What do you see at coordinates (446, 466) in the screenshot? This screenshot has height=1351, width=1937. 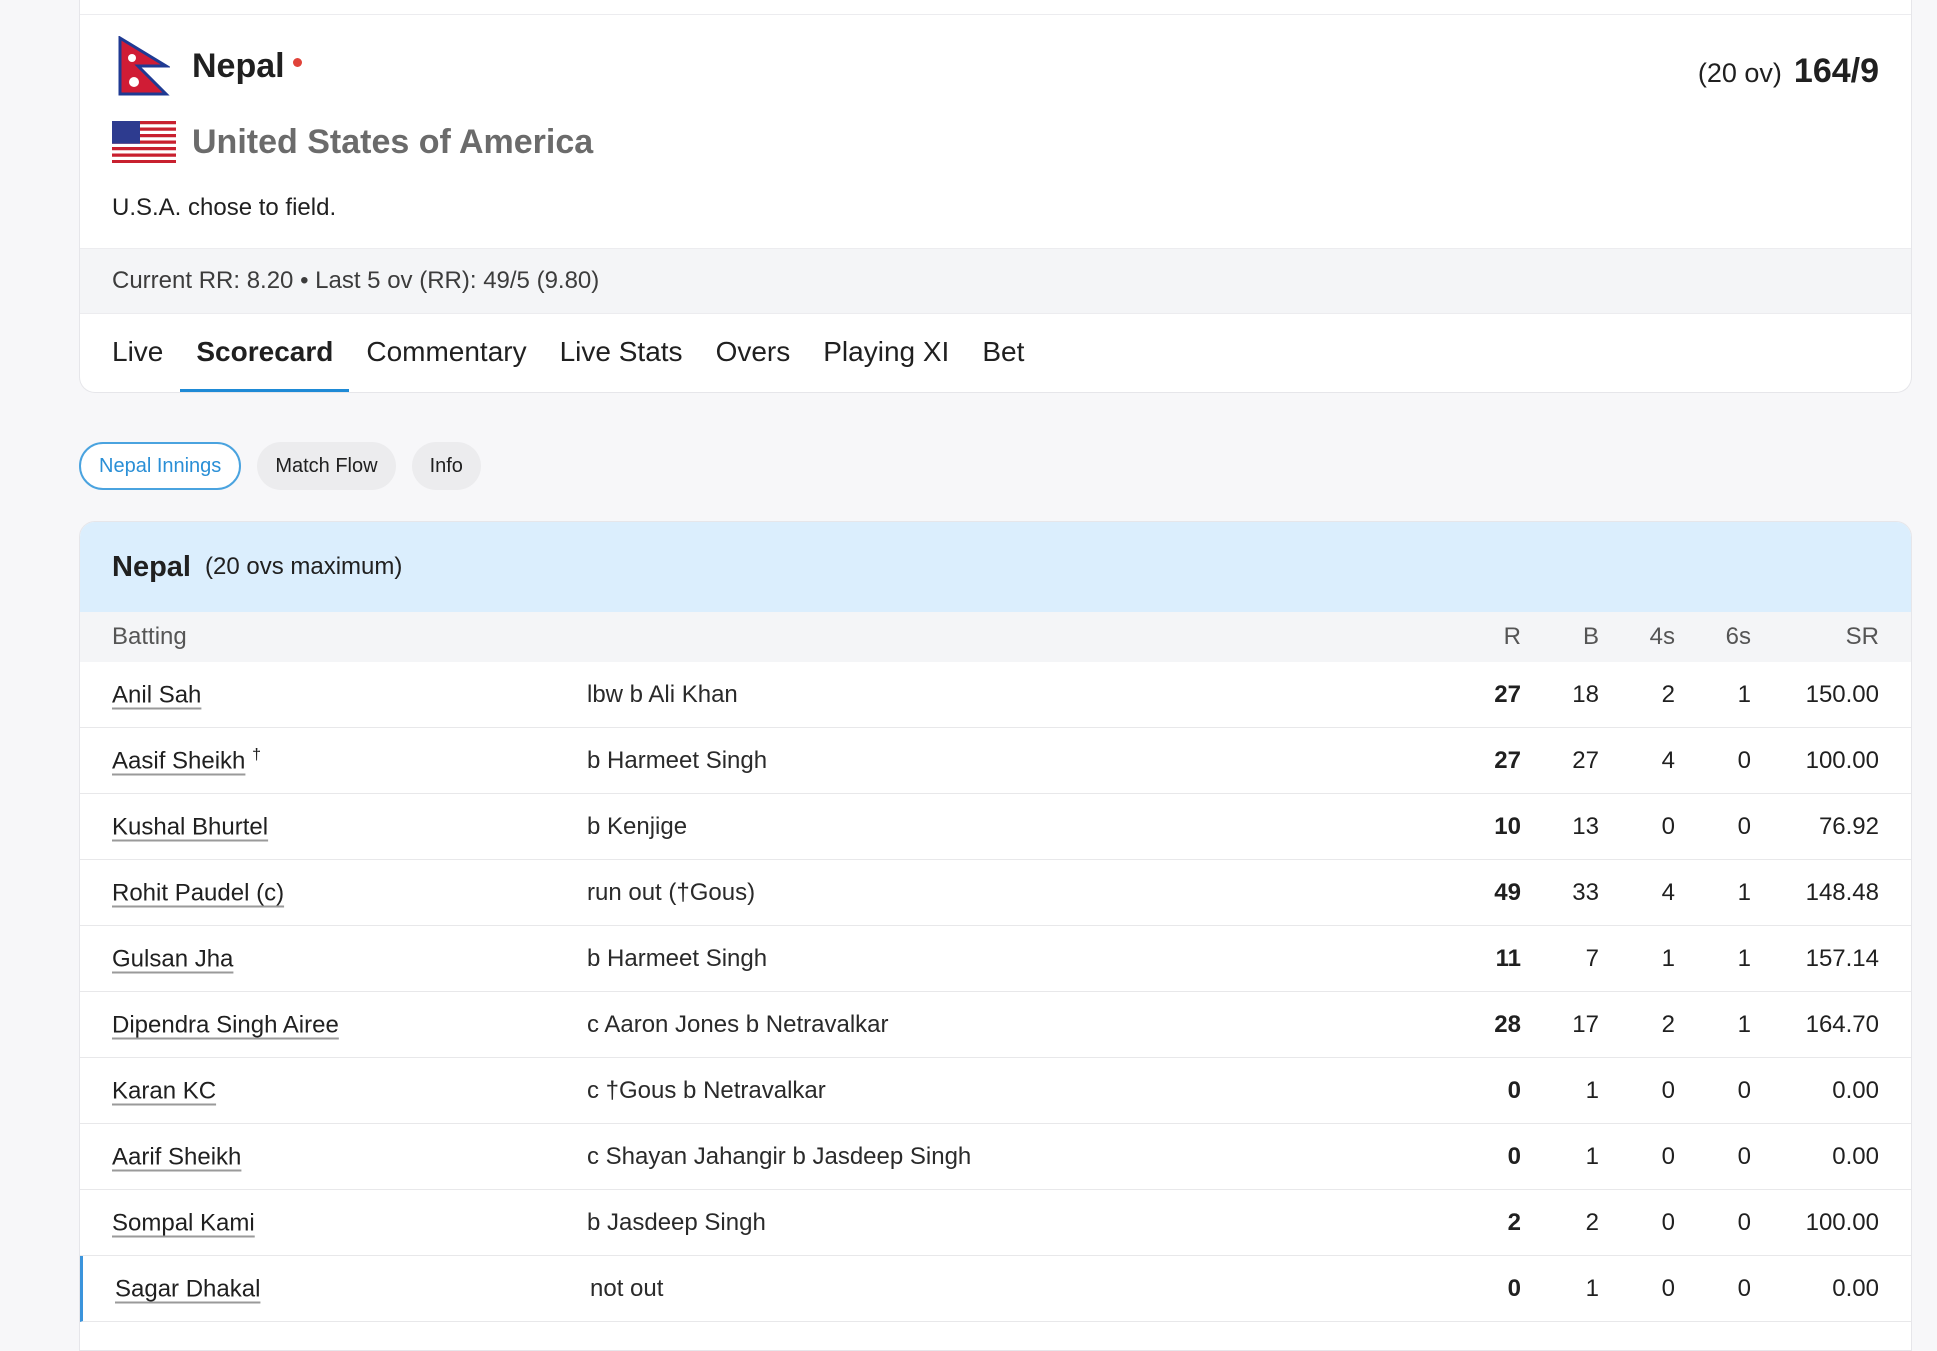 I see `pill-info: Info` at bounding box center [446, 466].